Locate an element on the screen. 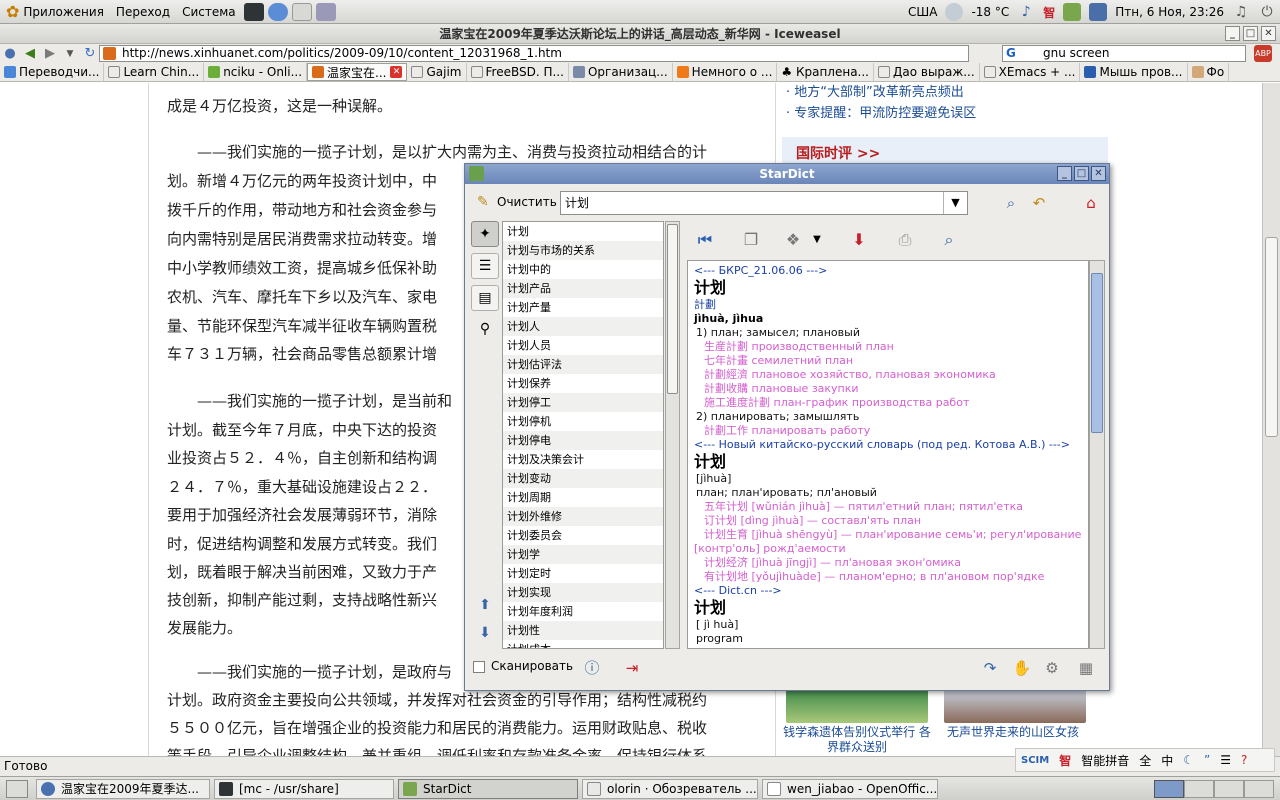 Image resolution: width=1280 pixels, height=800 pixels. list-item: 计划产量 is located at coordinates (583, 307).